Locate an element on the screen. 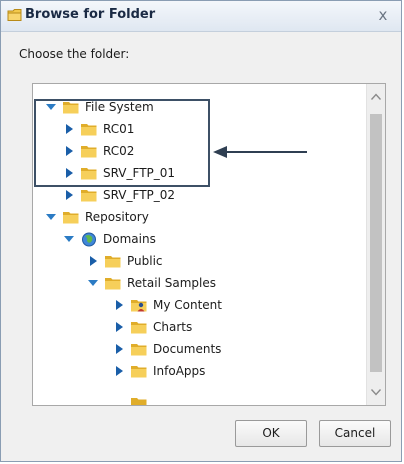  tree-item-label: RC01 is located at coordinates (119, 129).